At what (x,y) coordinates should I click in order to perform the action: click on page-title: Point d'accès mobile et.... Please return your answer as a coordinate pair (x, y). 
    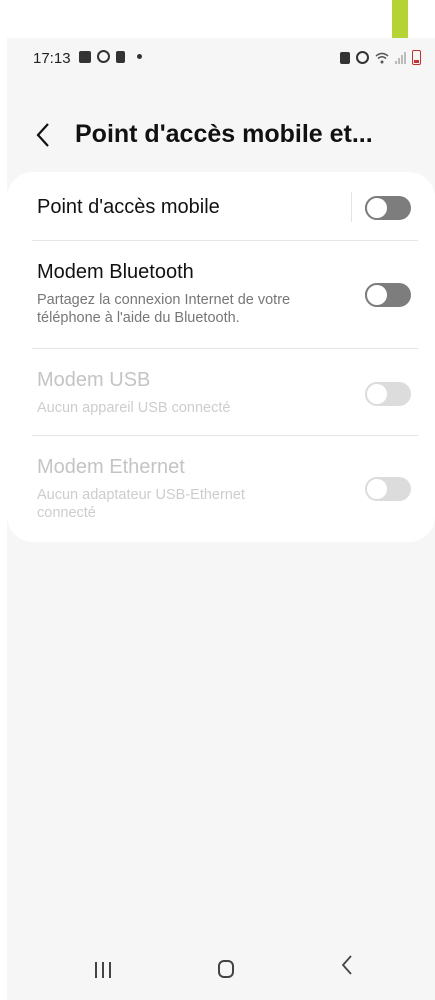
    Looking at the image, I should click on (224, 134).